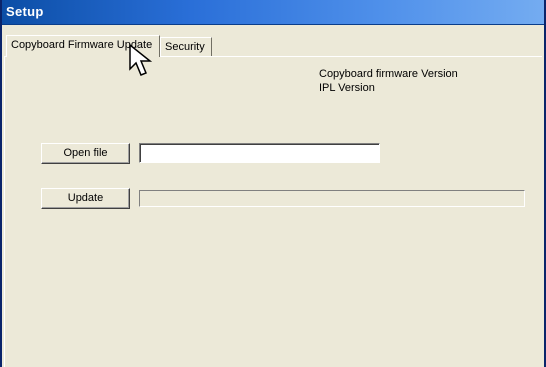 Image resolution: width=546 pixels, height=367 pixels. Describe the element at coordinates (388, 74) in the screenshot. I see `firmware-version-label: Copyboard firmware Version` at that location.